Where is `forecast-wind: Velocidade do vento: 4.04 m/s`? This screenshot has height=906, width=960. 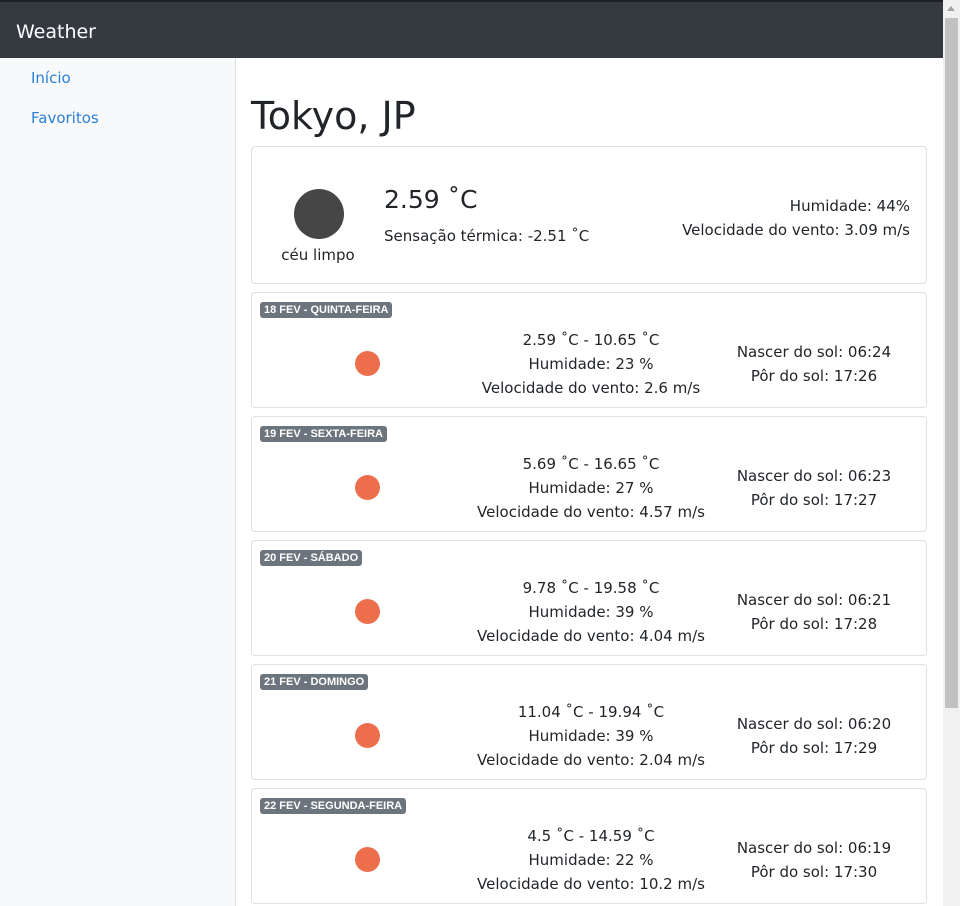
forecast-wind: Velocidade do vento: 4.04 m/s is located at coordinates (591, 636).